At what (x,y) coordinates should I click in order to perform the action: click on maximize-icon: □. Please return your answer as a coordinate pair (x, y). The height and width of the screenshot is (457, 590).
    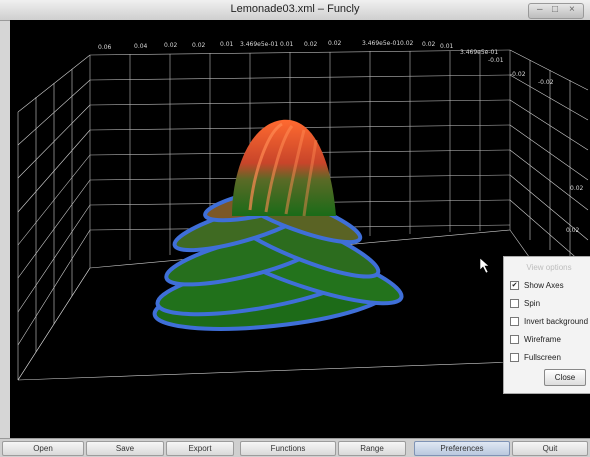
    Looking at the image, I should click on (555, 9).